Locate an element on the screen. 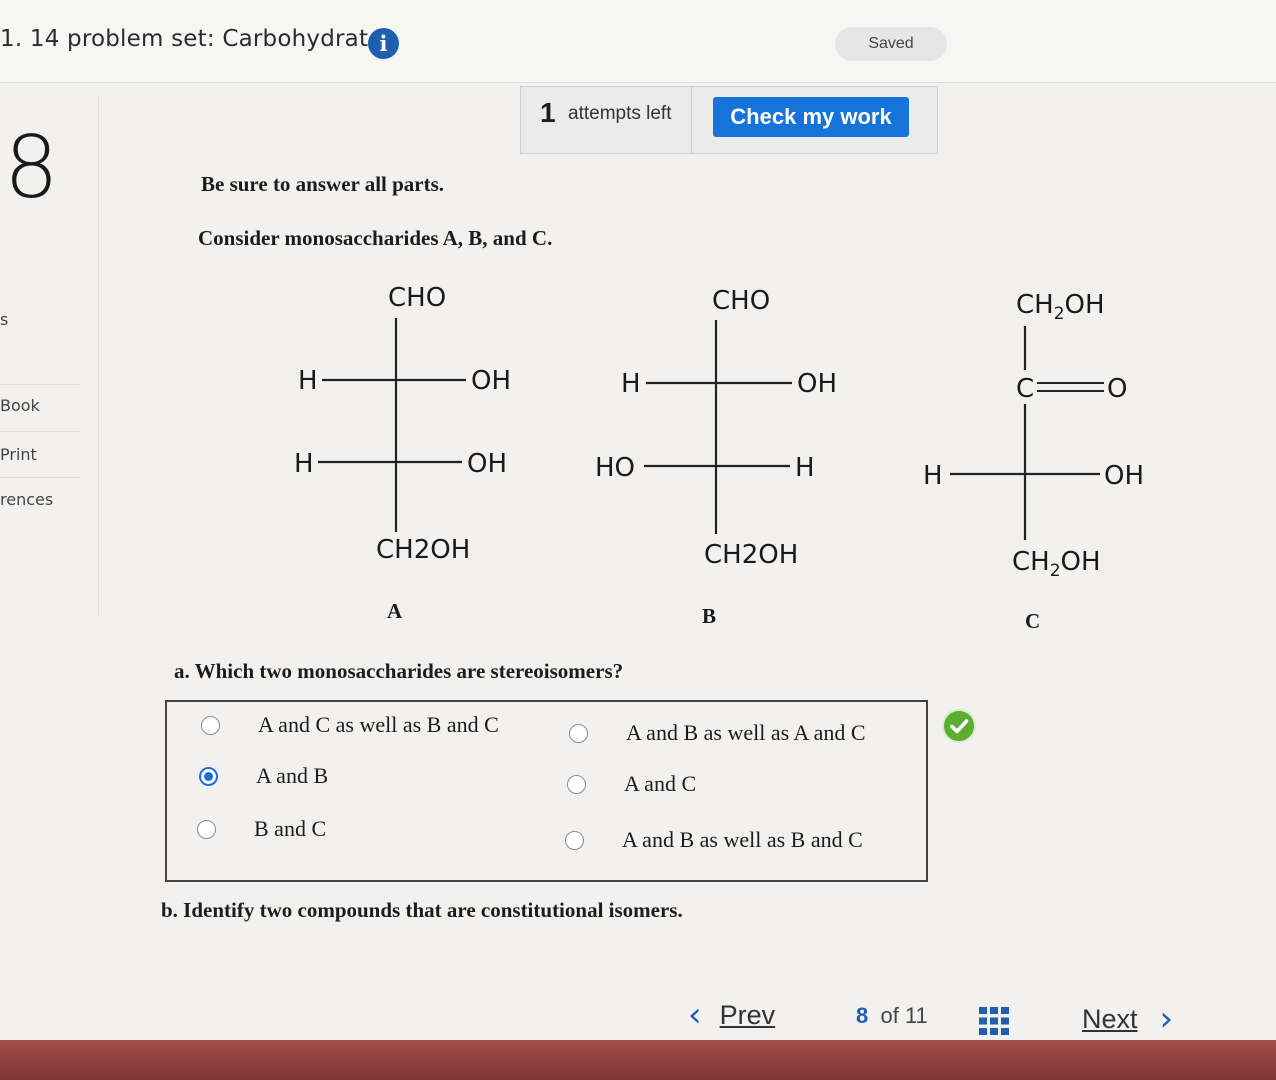 Image resolution: width=1276 pixels, height=1080 pixels. structure-c-carbonyl-carbon: C is located at coordinates (1025, 389).